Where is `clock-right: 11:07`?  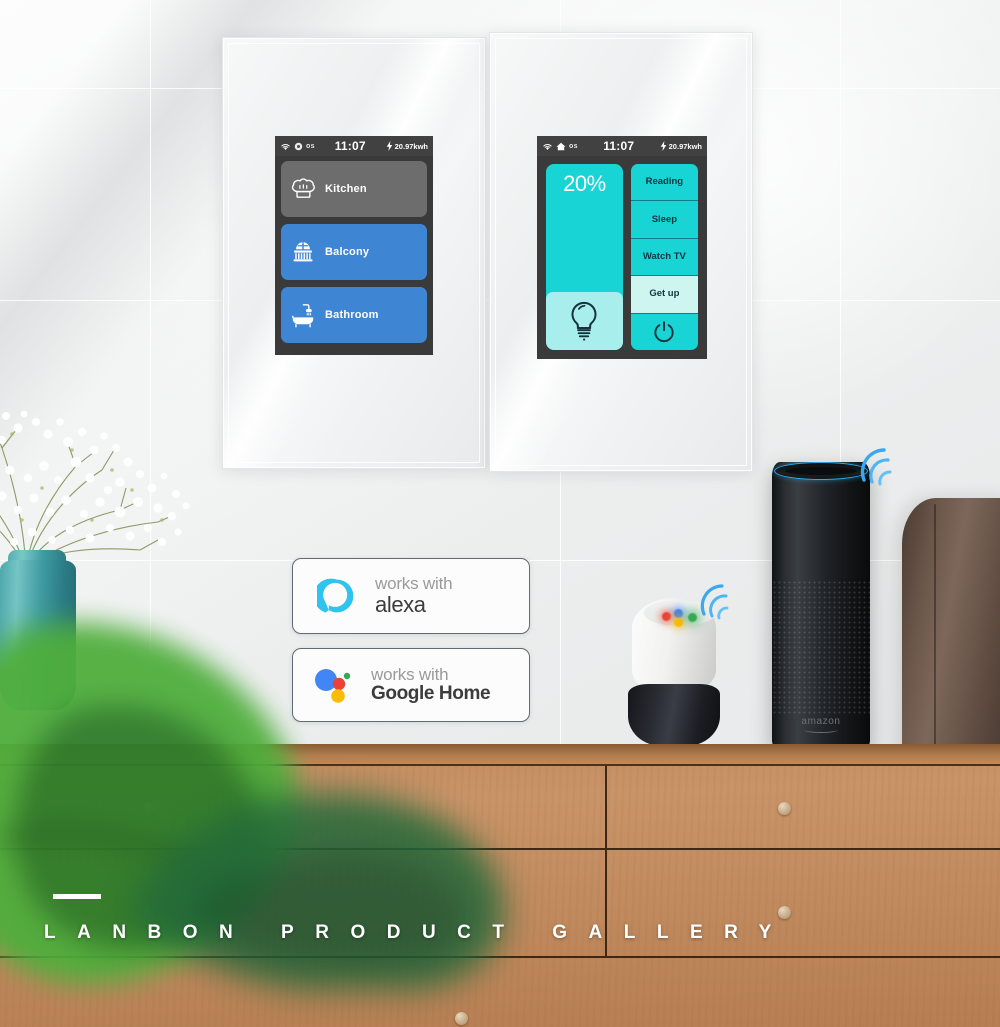 clock-right: 11:07 is located at coordinates (619, 146).